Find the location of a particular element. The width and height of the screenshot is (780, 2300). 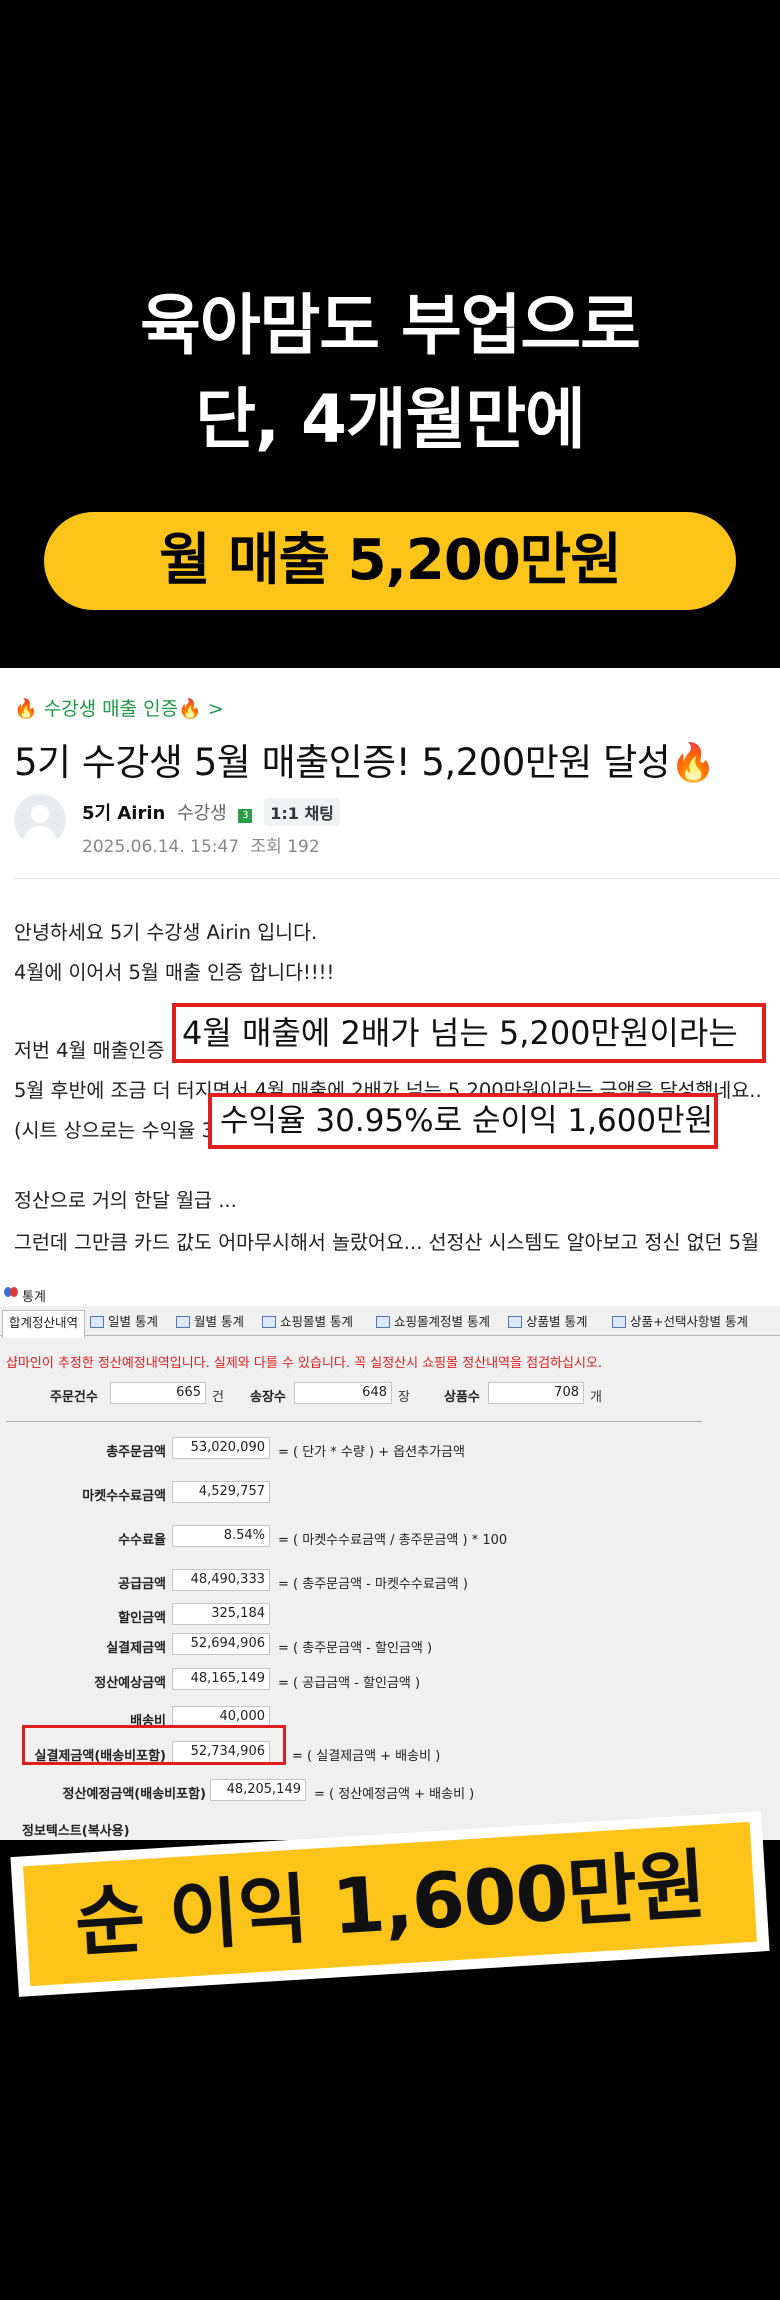

orders-label: 주문건수 is located at coordinates (74, 1397).